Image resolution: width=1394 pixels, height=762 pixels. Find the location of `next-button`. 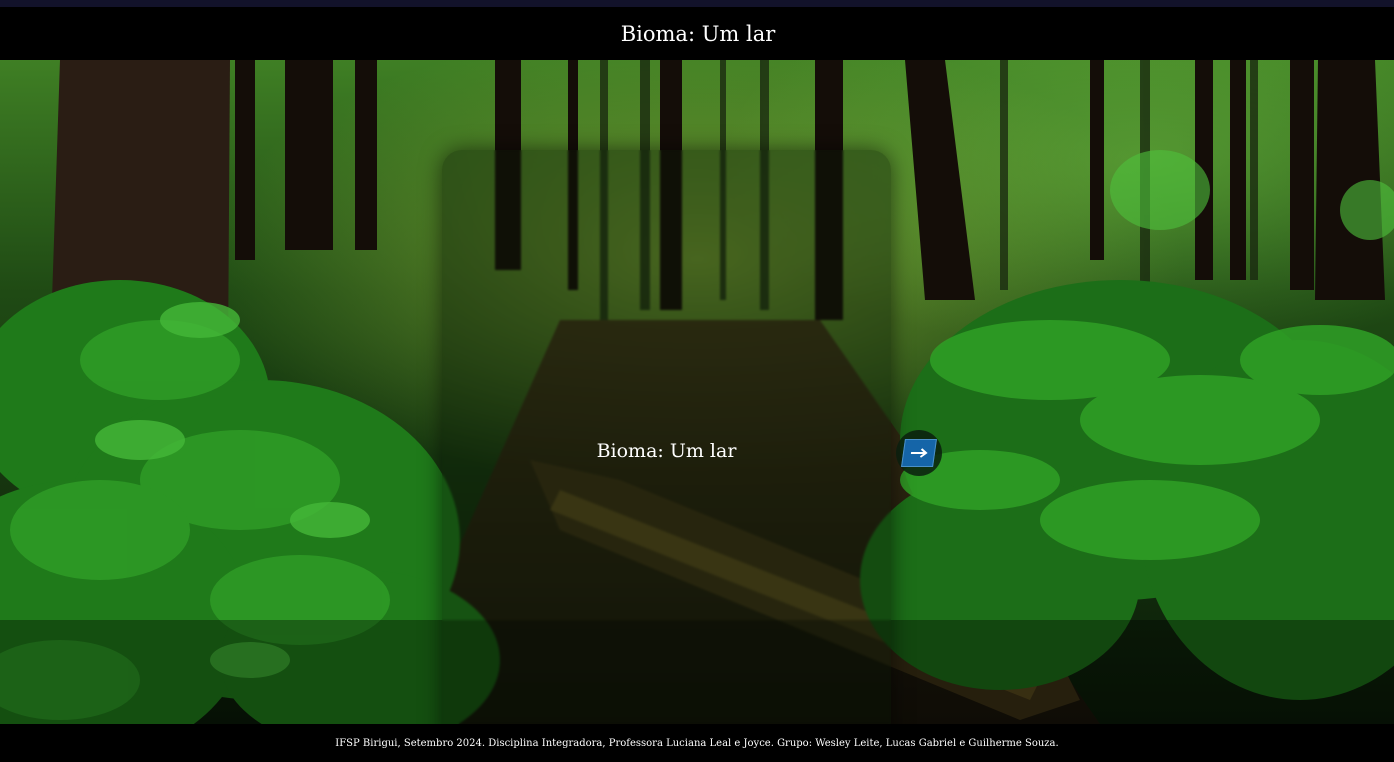

next-button is located at coordinates (919, 453).